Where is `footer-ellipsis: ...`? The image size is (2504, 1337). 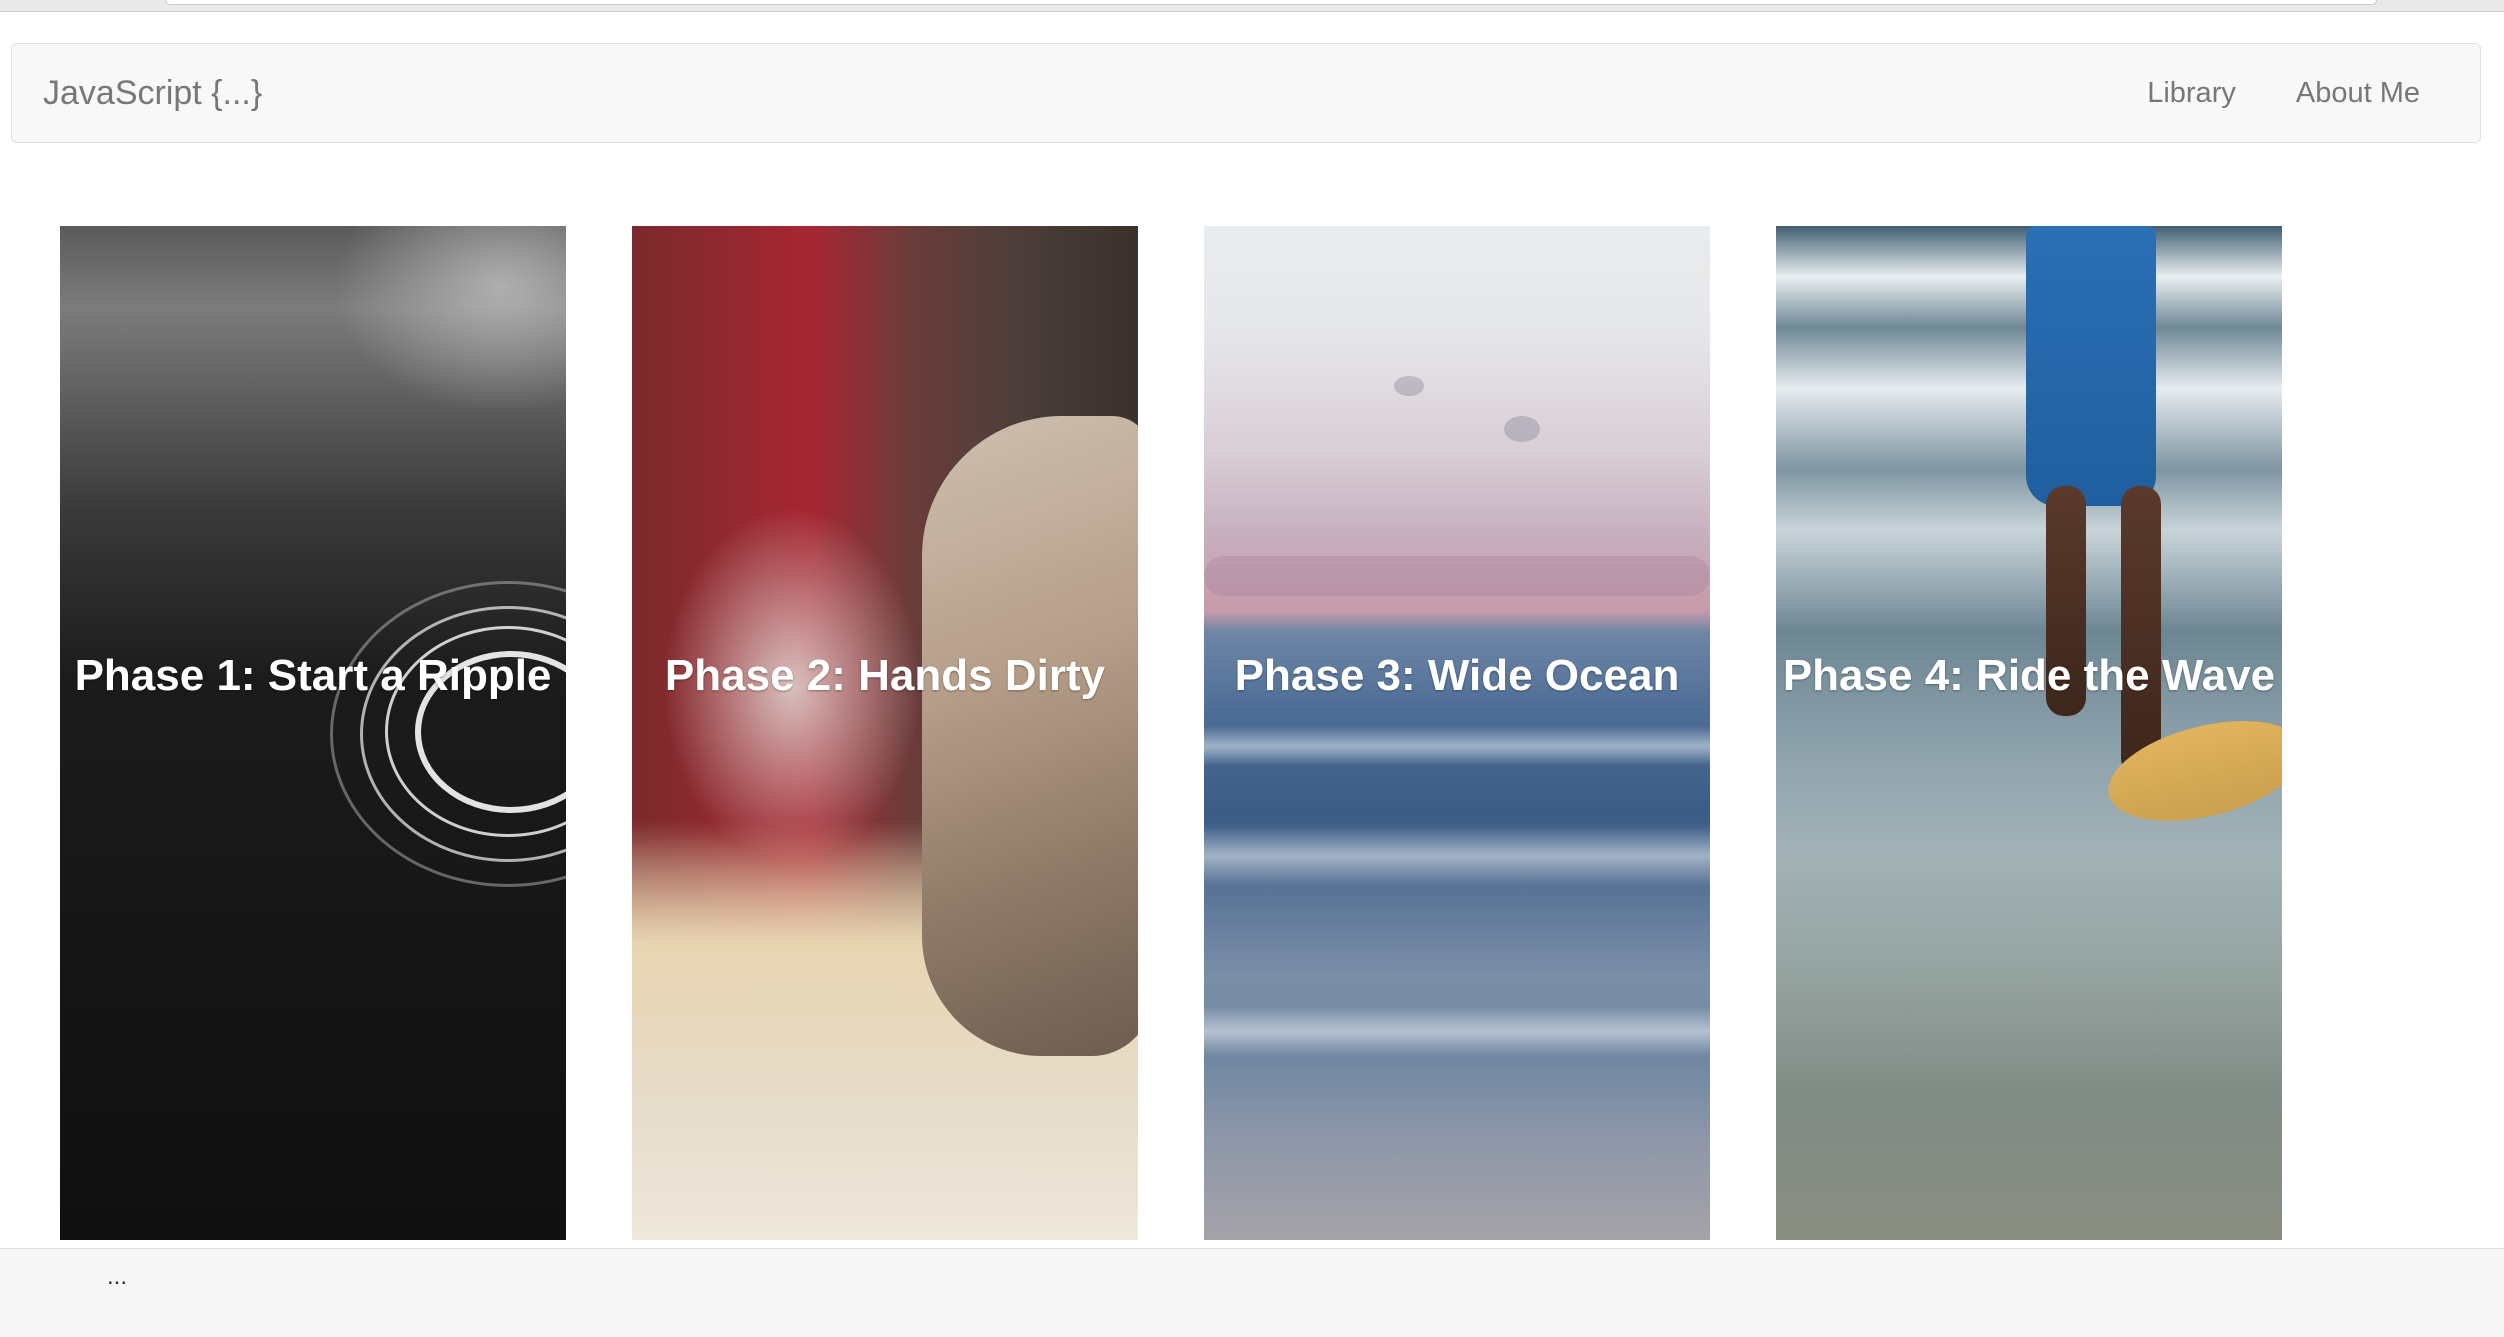
footer-ellipsis: ... is located at coordinates (117, 1276).